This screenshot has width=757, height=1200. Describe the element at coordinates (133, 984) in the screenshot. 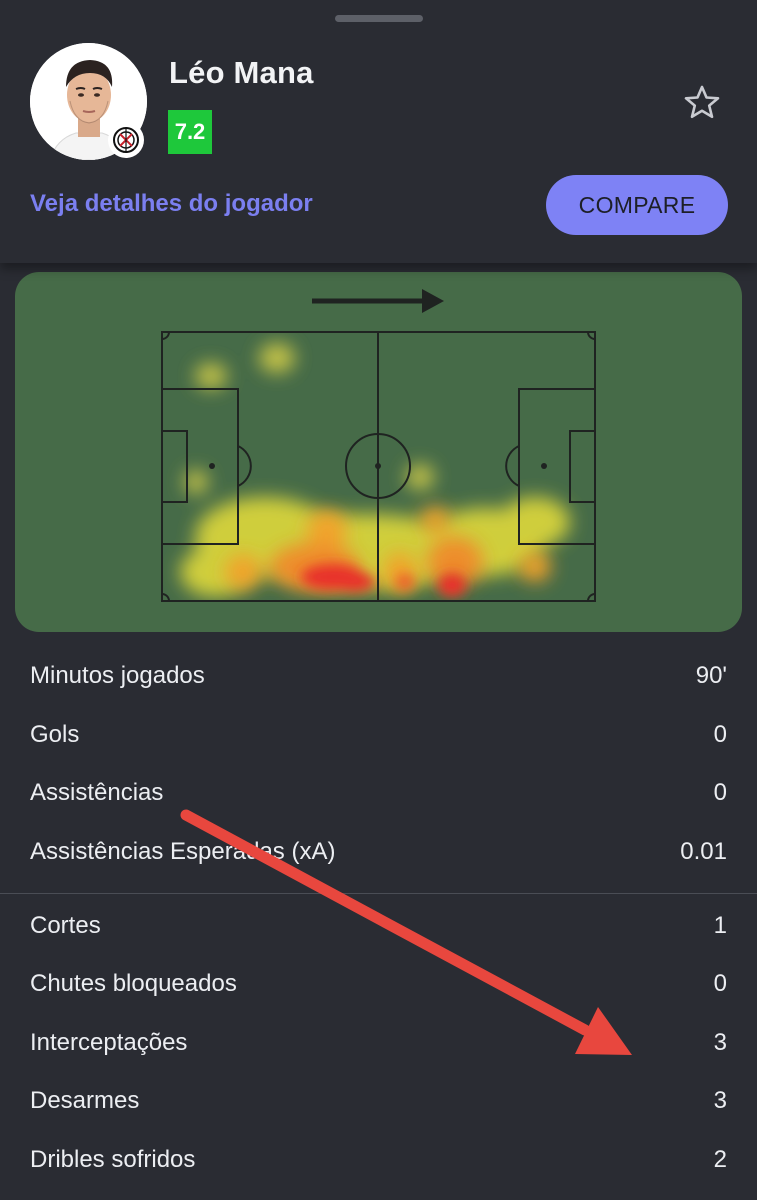

I see `stat-label: Chutes bloqueados` at that location.